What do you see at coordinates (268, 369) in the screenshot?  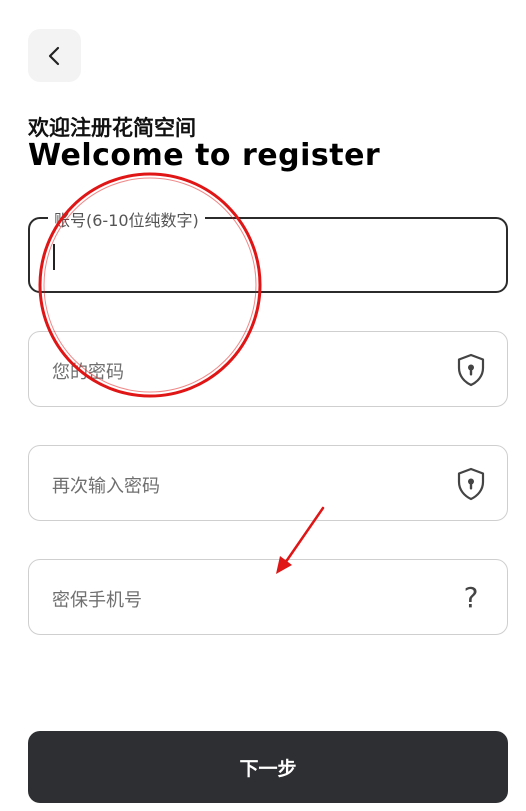 I see `password-field: 您的密码` at bounding box center [268, 369].